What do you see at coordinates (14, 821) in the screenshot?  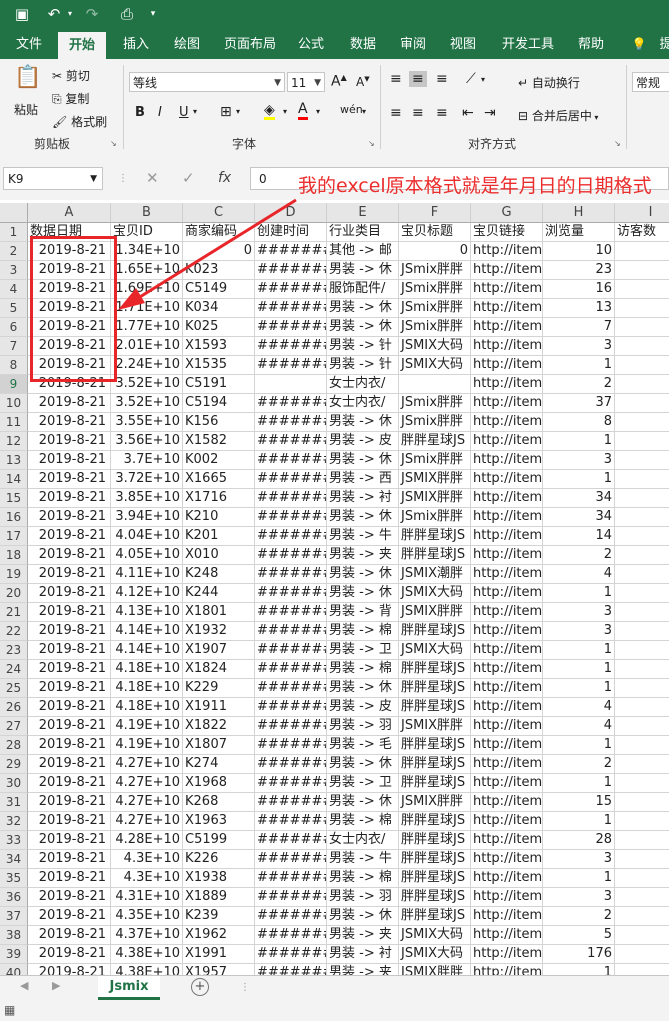 I see `row-header: 32` at bounding box center [14, 821].